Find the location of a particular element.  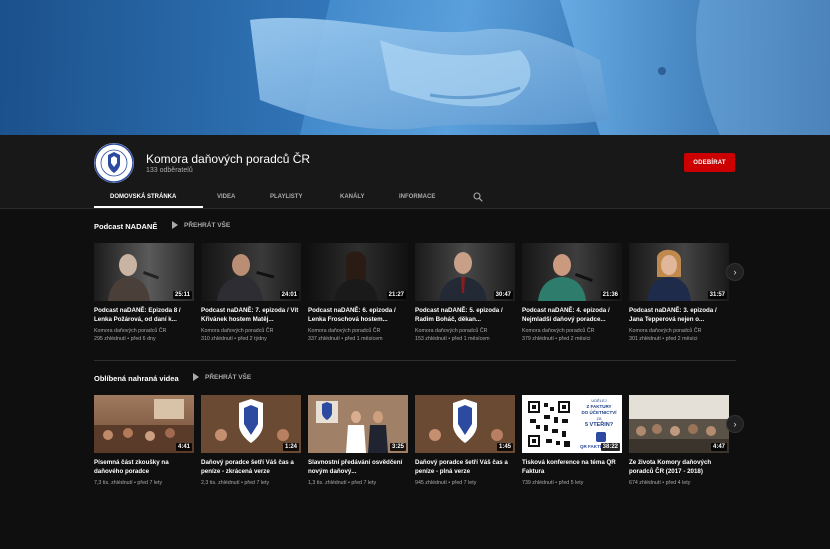

video-stats: 153 zhlédnutí • před 1 měsícem is located at coordinates (452, 339).